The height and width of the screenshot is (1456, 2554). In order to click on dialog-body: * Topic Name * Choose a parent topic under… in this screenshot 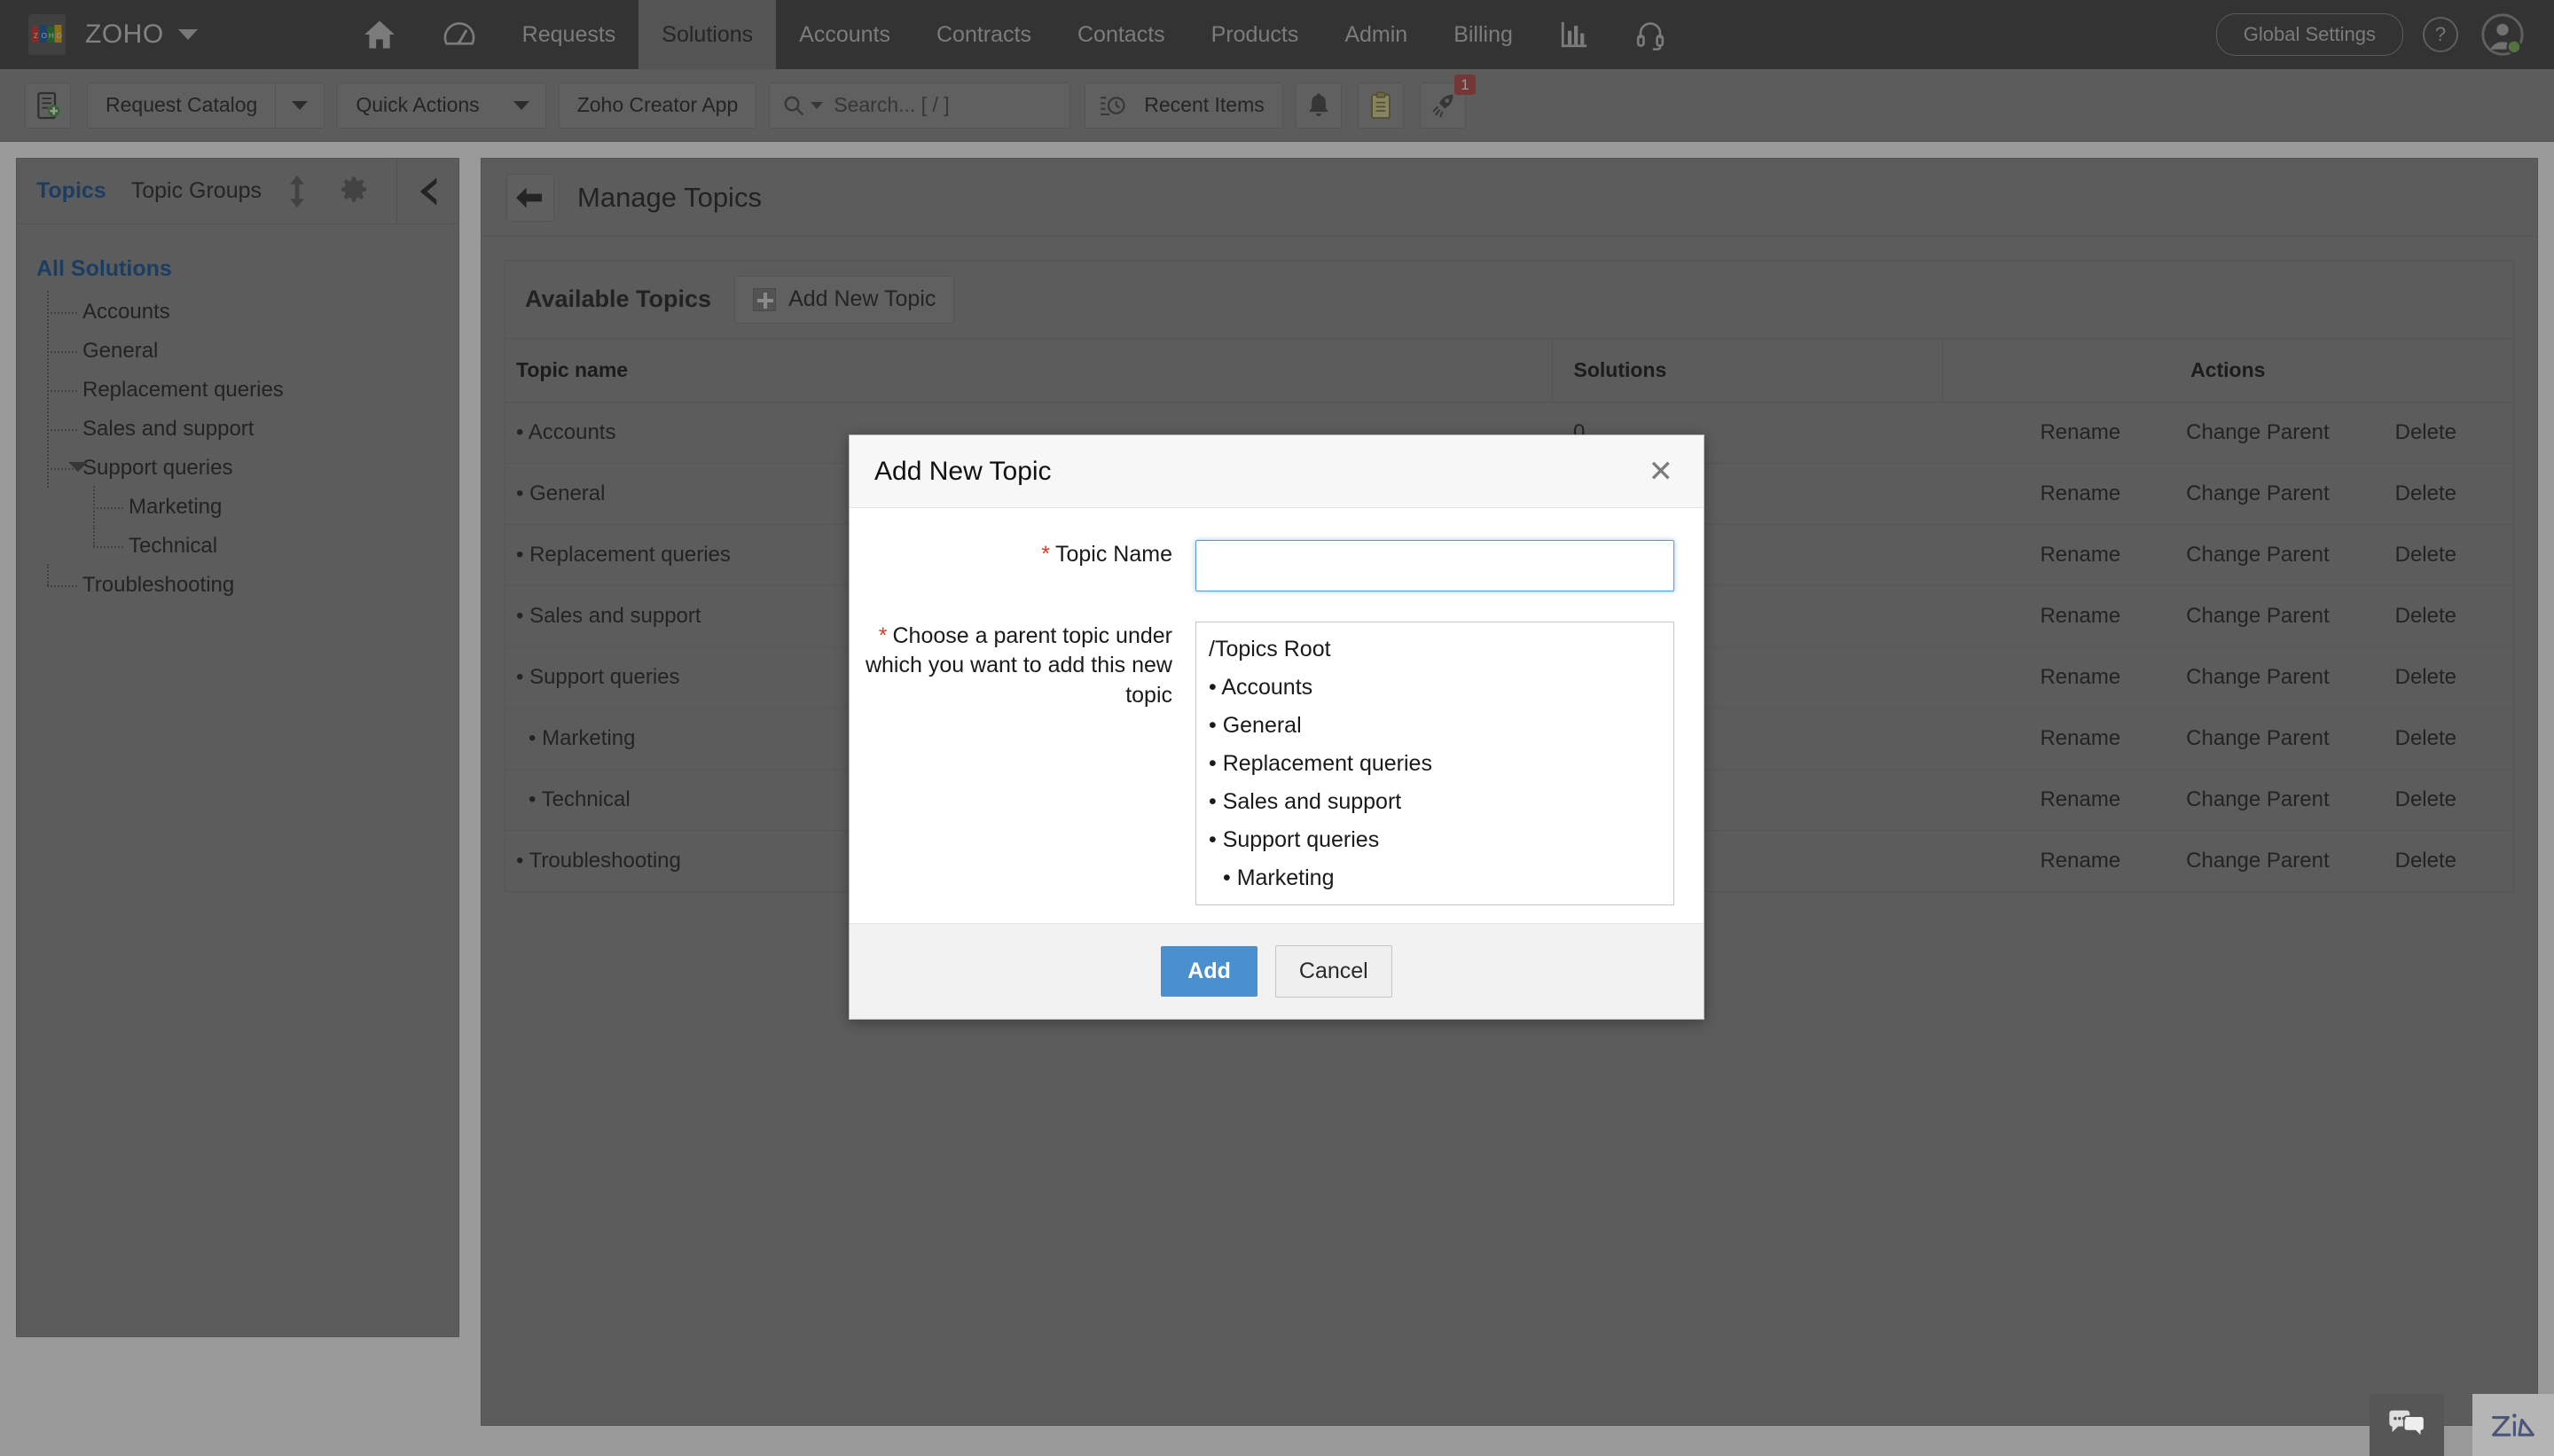, I will do `click(1277, 715)`.